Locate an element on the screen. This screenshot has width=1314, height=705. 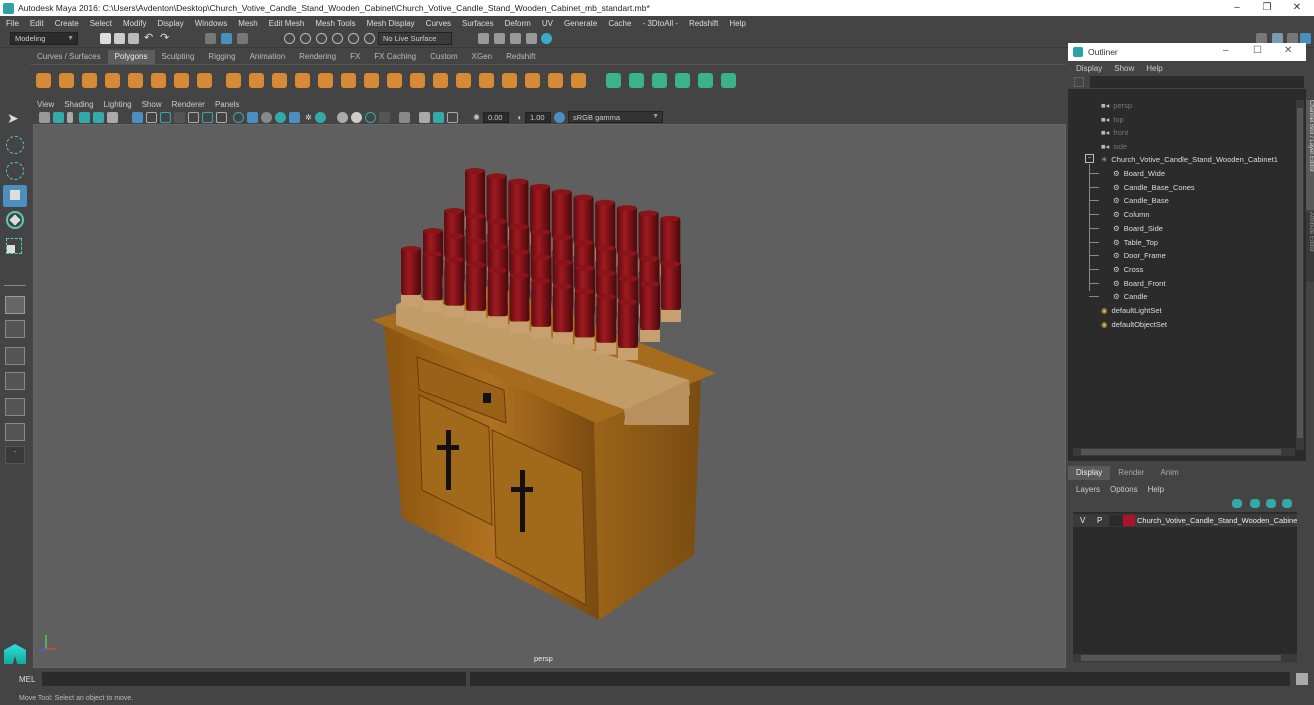
fill-hole-icon is located at coordinates (486, 80).